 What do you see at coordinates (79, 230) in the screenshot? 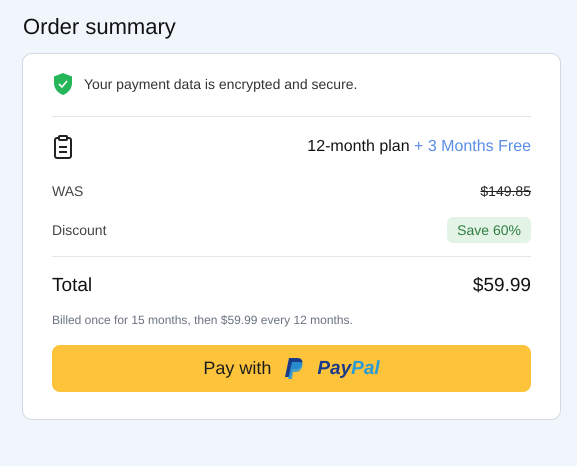
I see `row-label: Discount` at bounding box center [79, 230].